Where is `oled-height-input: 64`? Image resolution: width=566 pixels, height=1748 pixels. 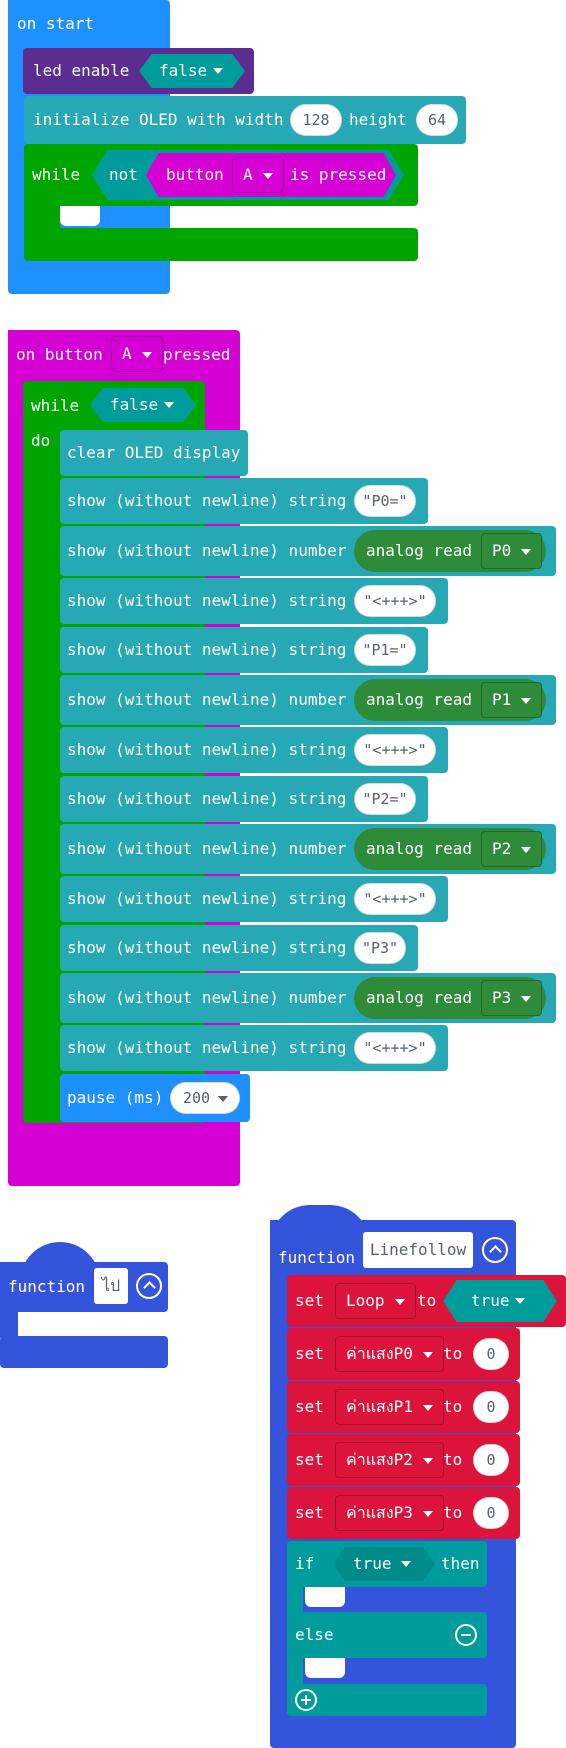 oled-height-input: 64 is located at coordinates (437, 120).